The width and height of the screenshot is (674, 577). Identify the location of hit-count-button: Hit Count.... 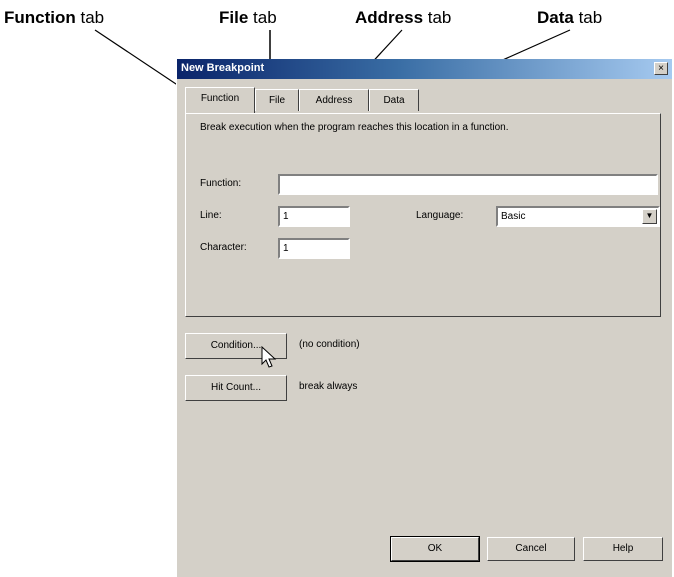
(236, 388).